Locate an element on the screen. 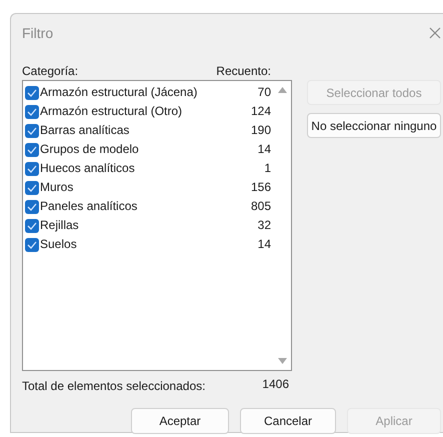 The width and height of the screenshot is (443, 437). category-count: 32 is located at coordinates (264, 225).